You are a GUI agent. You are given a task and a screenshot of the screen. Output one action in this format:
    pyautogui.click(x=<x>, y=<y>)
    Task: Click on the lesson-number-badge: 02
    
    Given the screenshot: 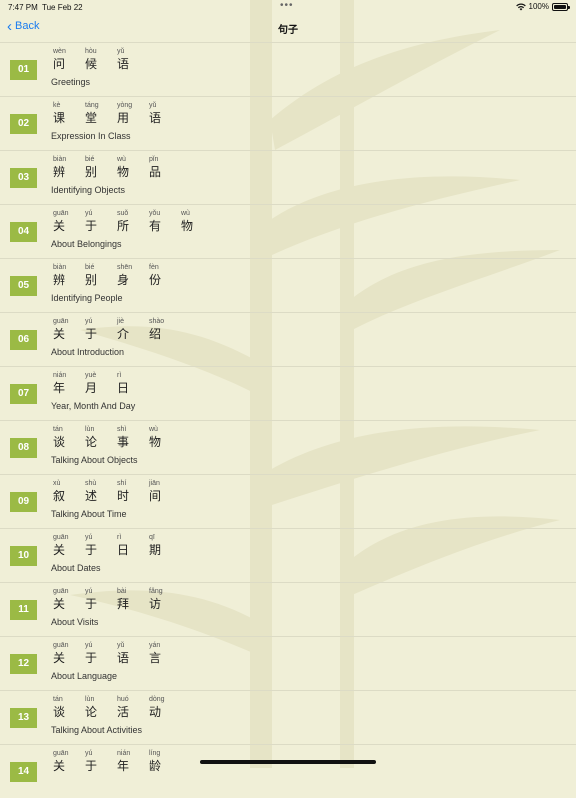 What is the action you would take?
    pyautogui.click(x=23, y=124)
    